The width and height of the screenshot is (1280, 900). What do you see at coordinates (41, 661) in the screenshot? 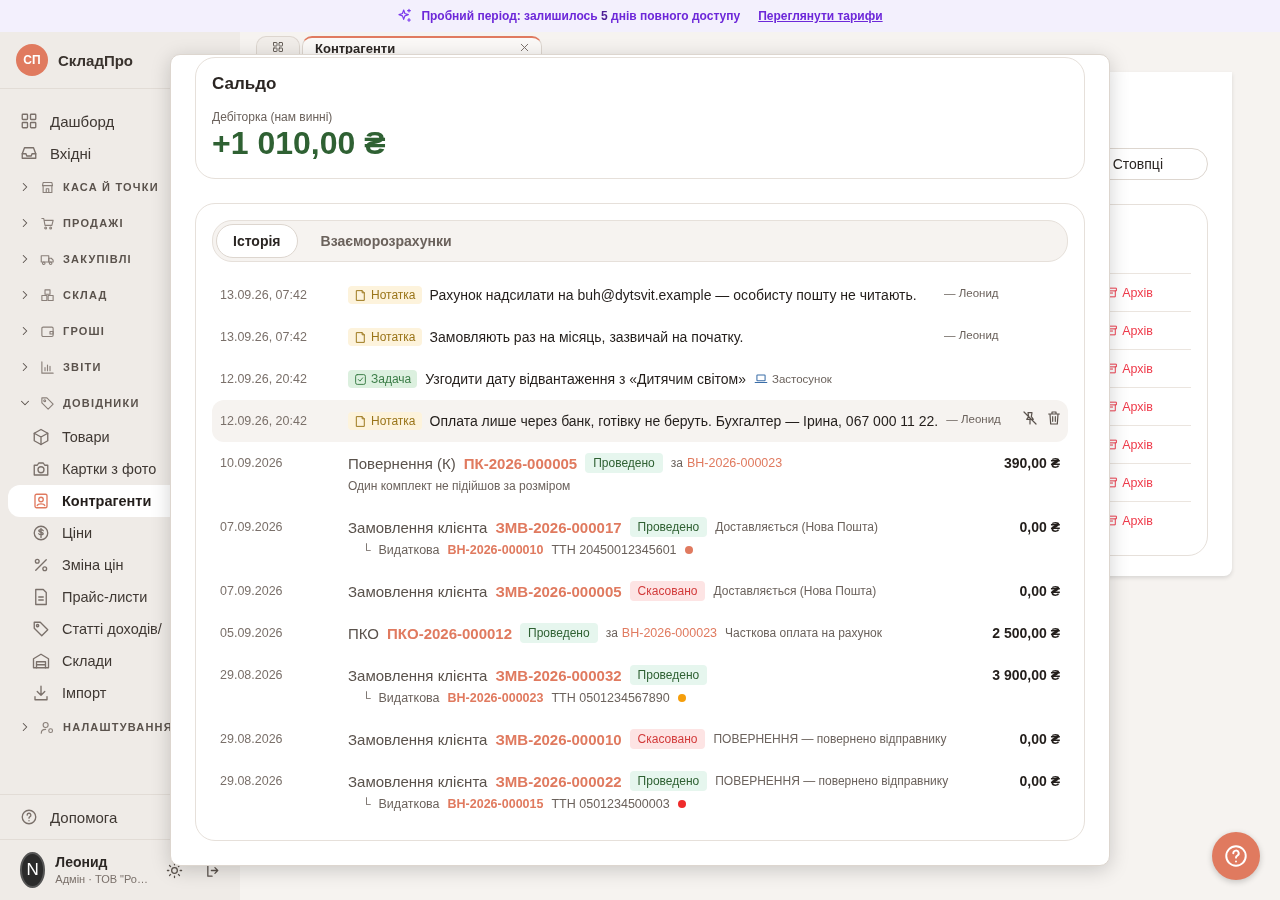
I see `warehouse-icon` at bounding box center [41, 661].